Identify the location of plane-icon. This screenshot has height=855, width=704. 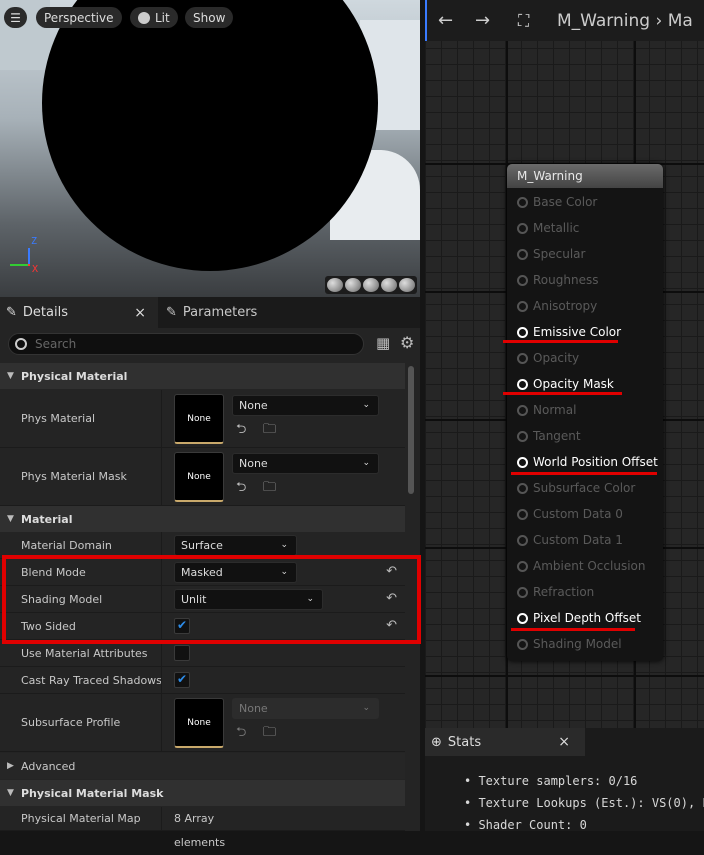
(371, 285).